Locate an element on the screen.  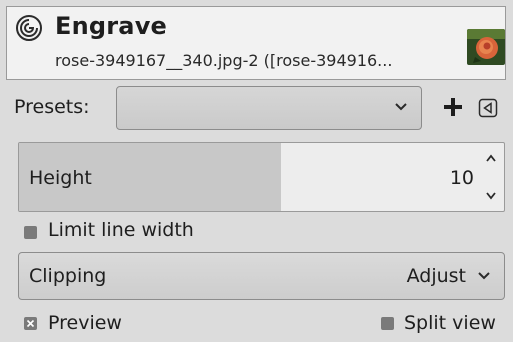
image-thumbnail is located at coordinates (486, 47).